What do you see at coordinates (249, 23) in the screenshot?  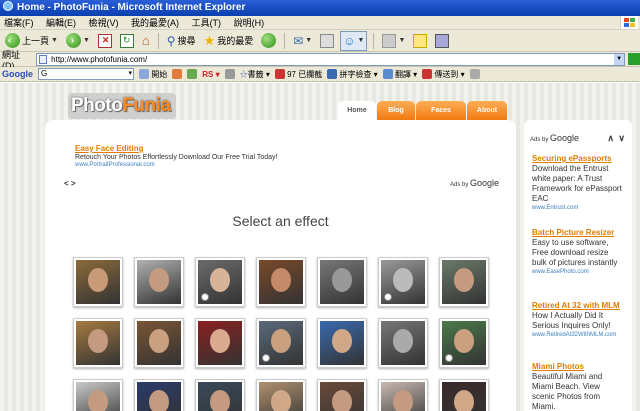 I see `menu-help: 說明(H)` at bounding box center [249, 23].